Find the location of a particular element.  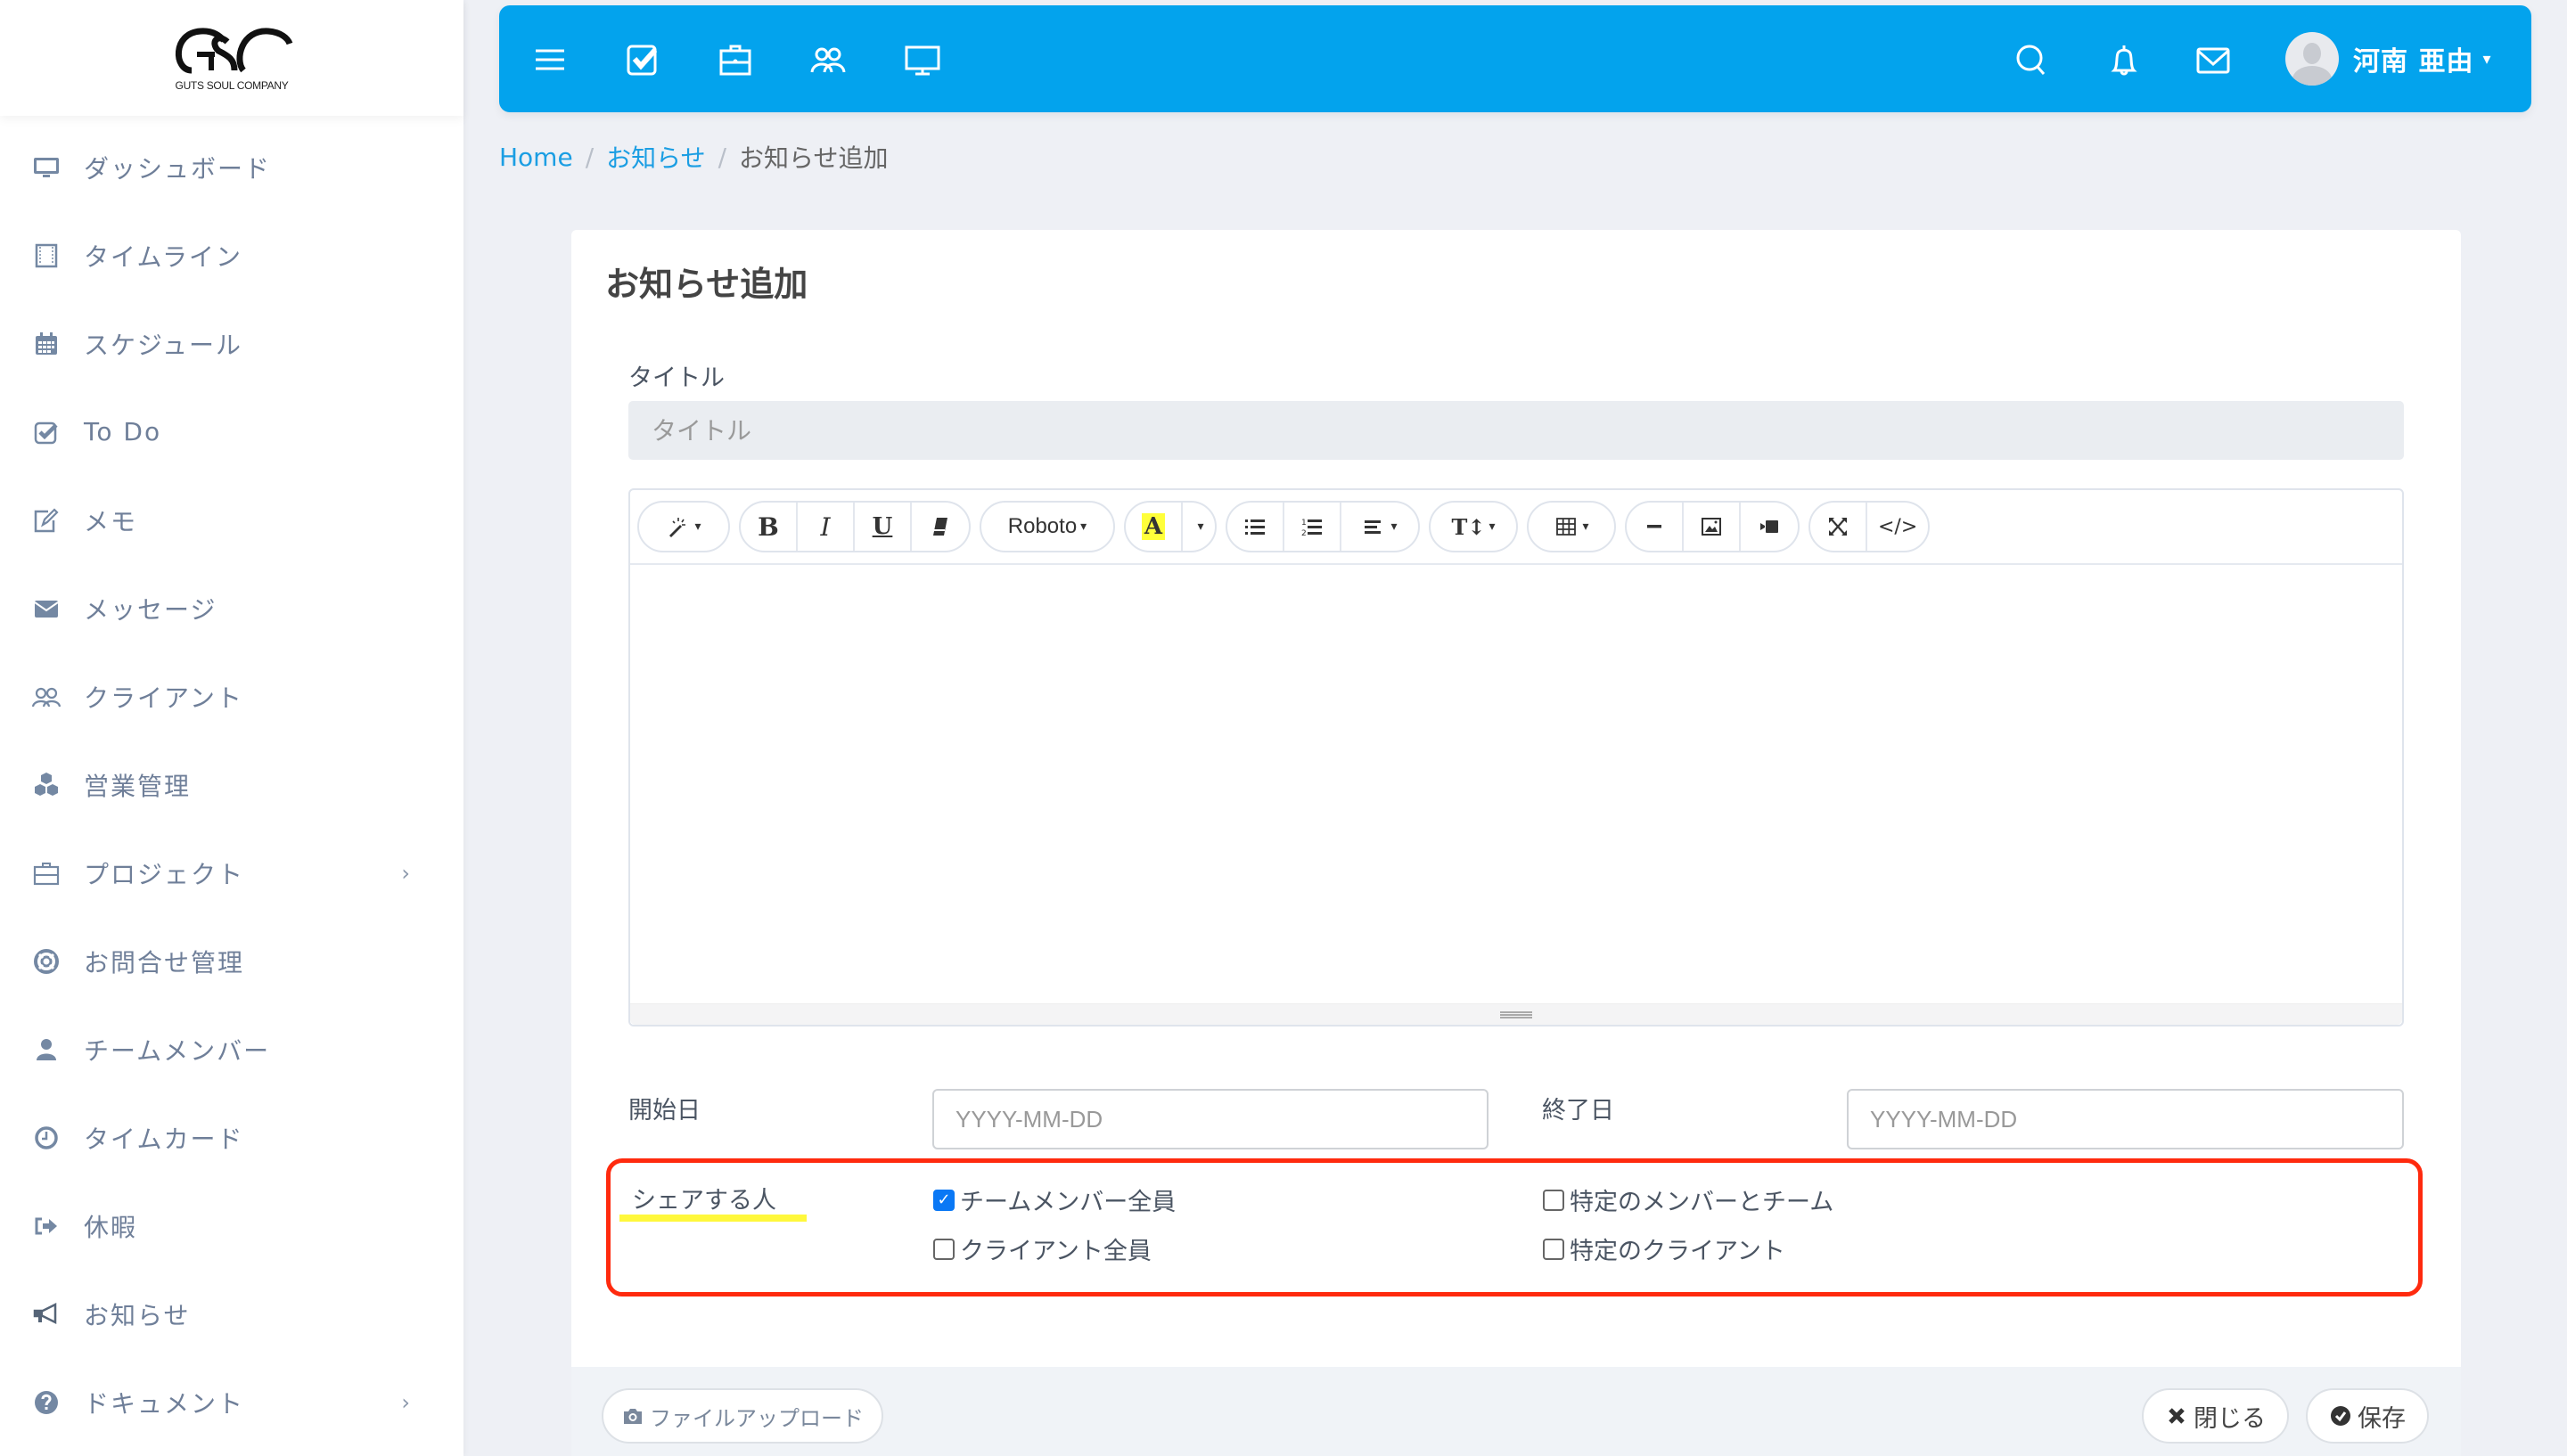

sign-out-icon is located at coordinates (46, 1226).